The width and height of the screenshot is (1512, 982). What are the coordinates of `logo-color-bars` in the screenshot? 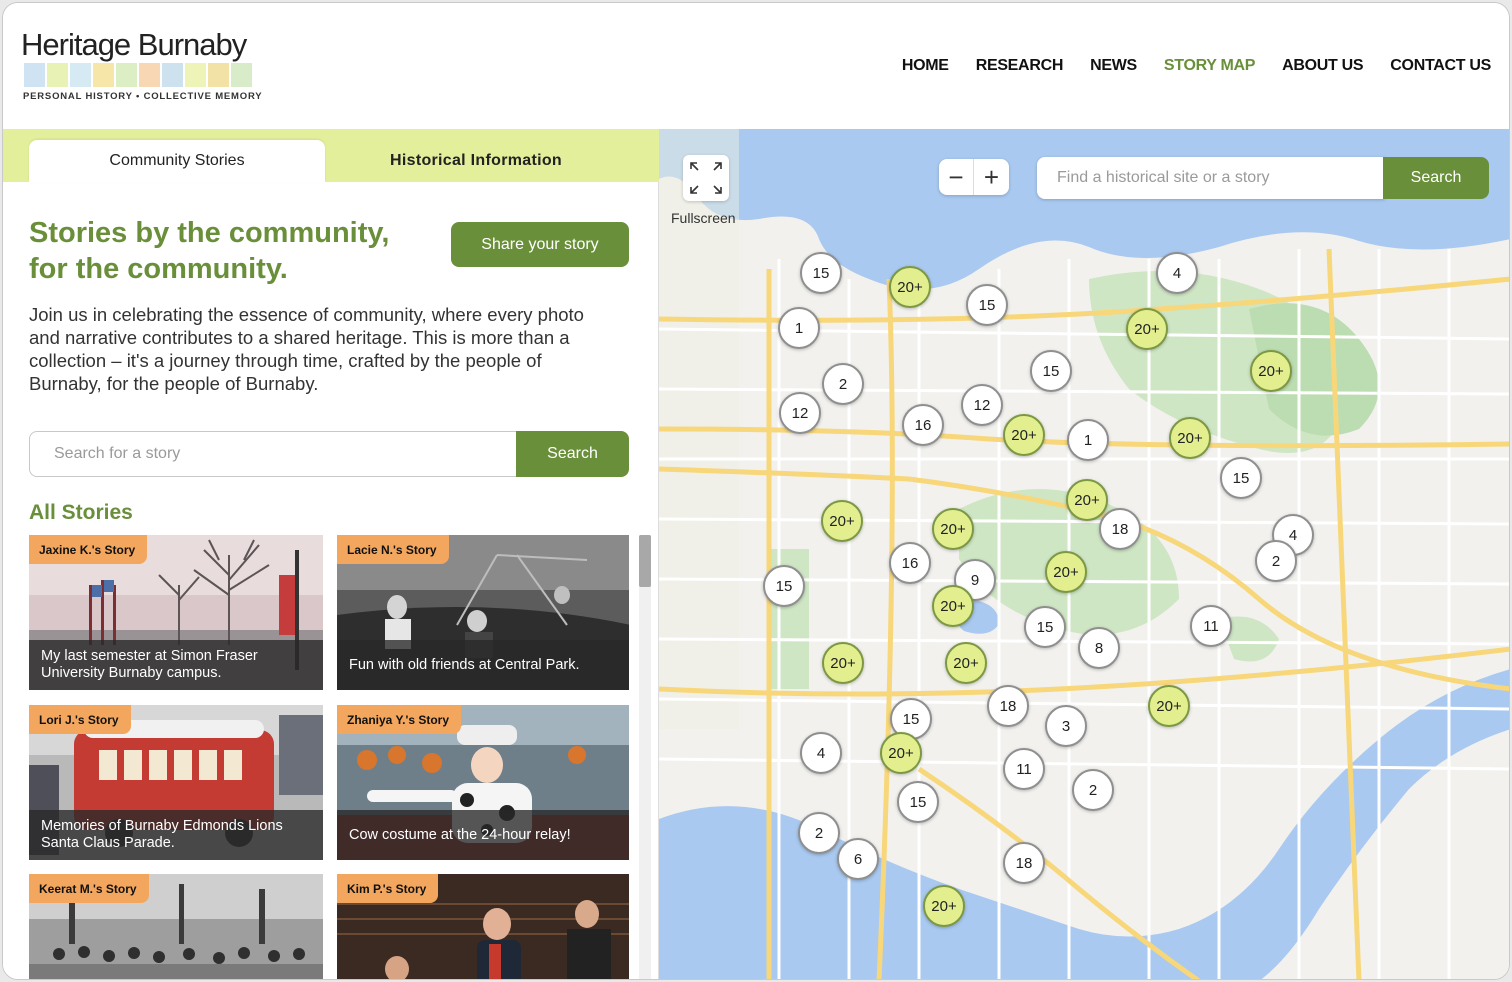 It's located at (138, 75).